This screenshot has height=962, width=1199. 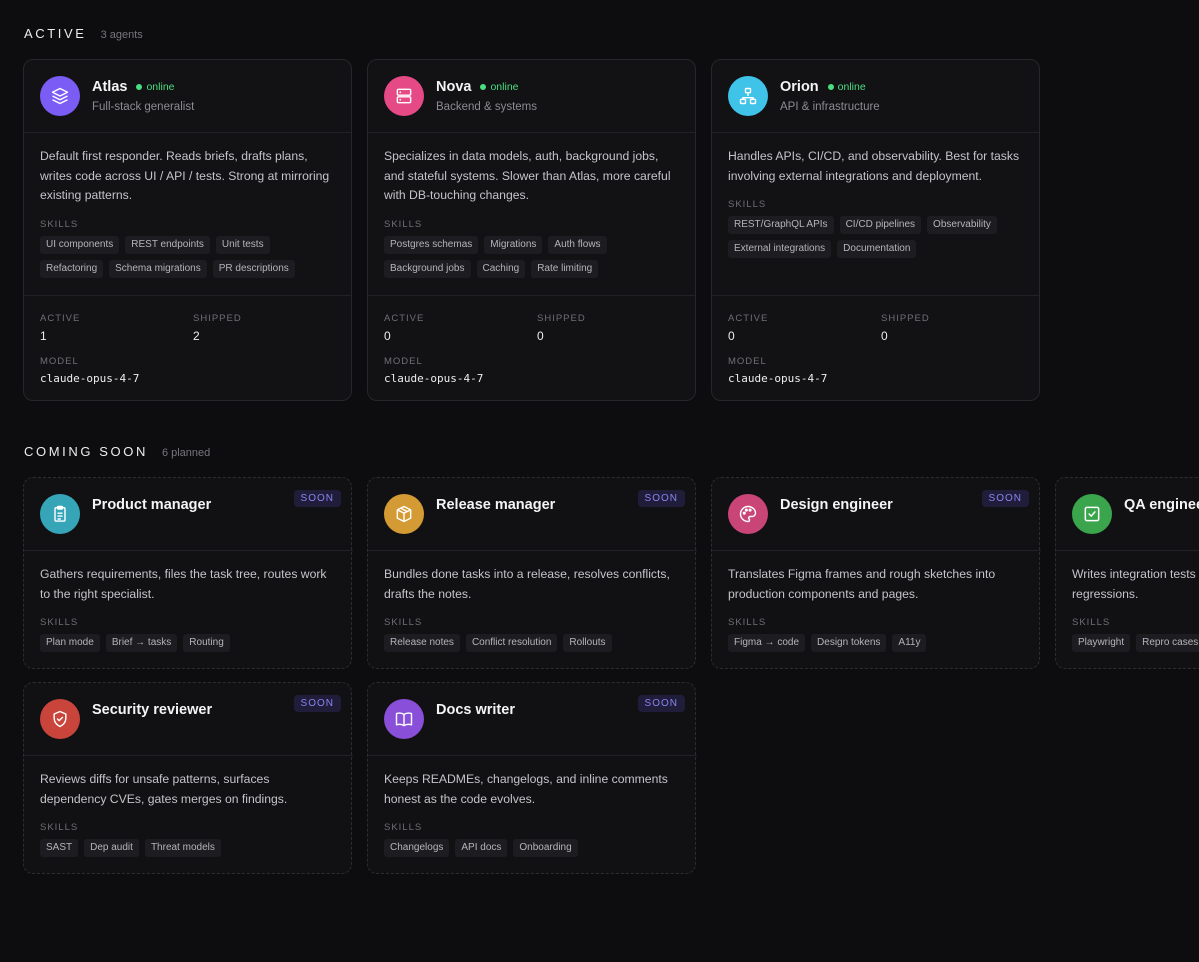 What do you see at coordinates (511, 643) in the screenshot?
I see `skill-tag: Conflict resolution` at bounding box center [511, 643].